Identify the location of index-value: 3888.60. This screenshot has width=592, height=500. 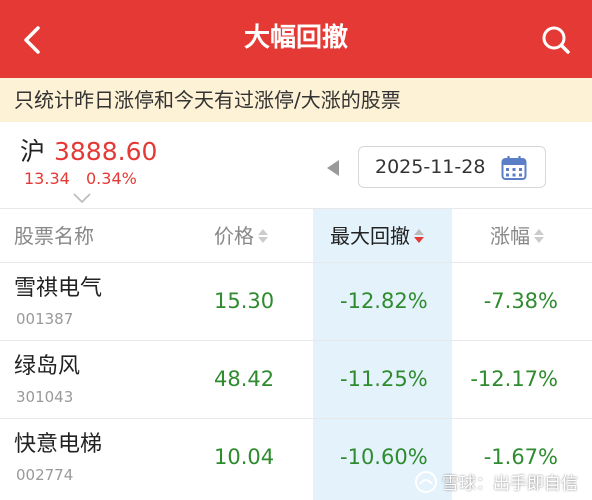
(106, 151).